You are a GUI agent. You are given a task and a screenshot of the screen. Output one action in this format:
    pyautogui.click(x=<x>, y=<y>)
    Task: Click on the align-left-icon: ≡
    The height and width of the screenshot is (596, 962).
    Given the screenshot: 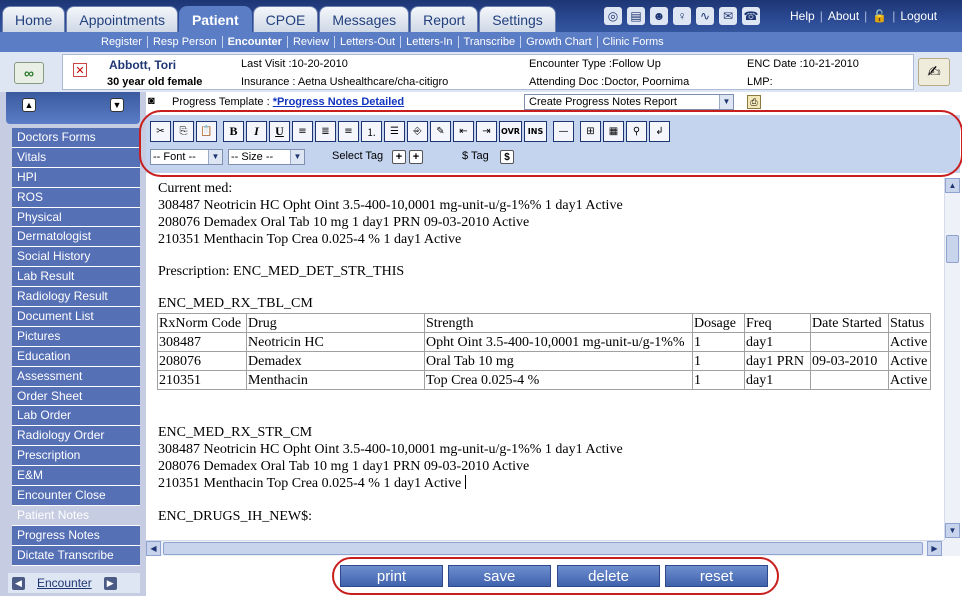 What is the action you would take?
    pyautogui.click(x=302, y=131)
    